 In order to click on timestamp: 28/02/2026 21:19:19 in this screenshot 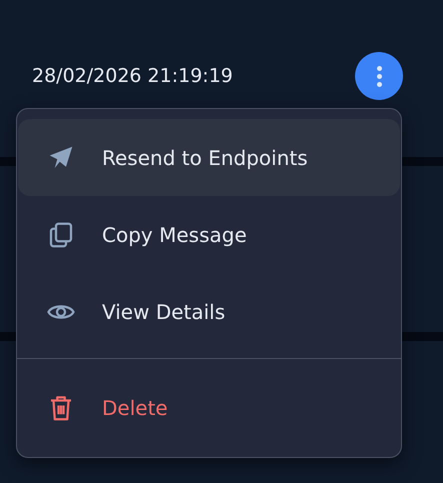, I will do `click(132, 76)`.